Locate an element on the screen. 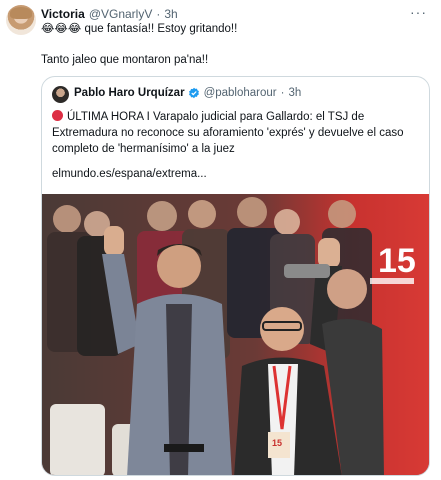 Image resolution: width=441 pixels, height=480 pixels. quoted-author-name: Pablo Haro Urquízar is located at coordinates (129, 93).